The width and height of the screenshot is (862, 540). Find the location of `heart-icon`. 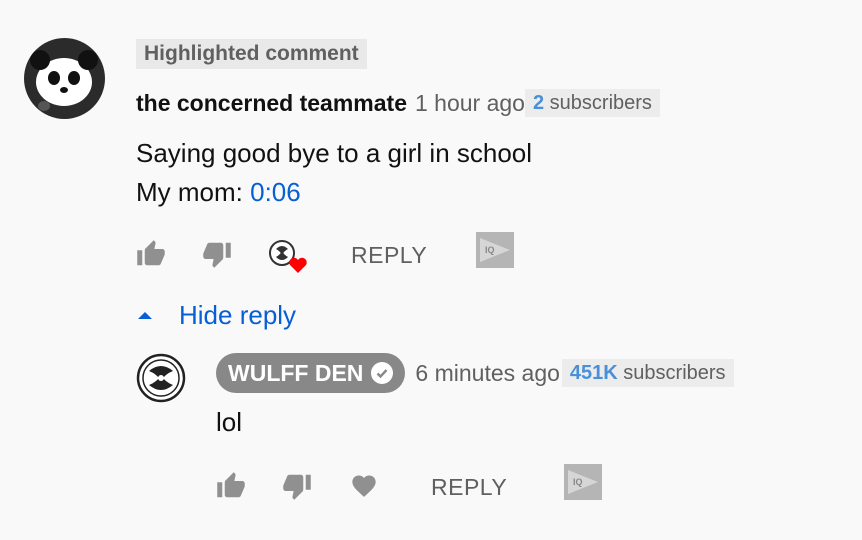

heart-icon is located at coordinates (364, 486).